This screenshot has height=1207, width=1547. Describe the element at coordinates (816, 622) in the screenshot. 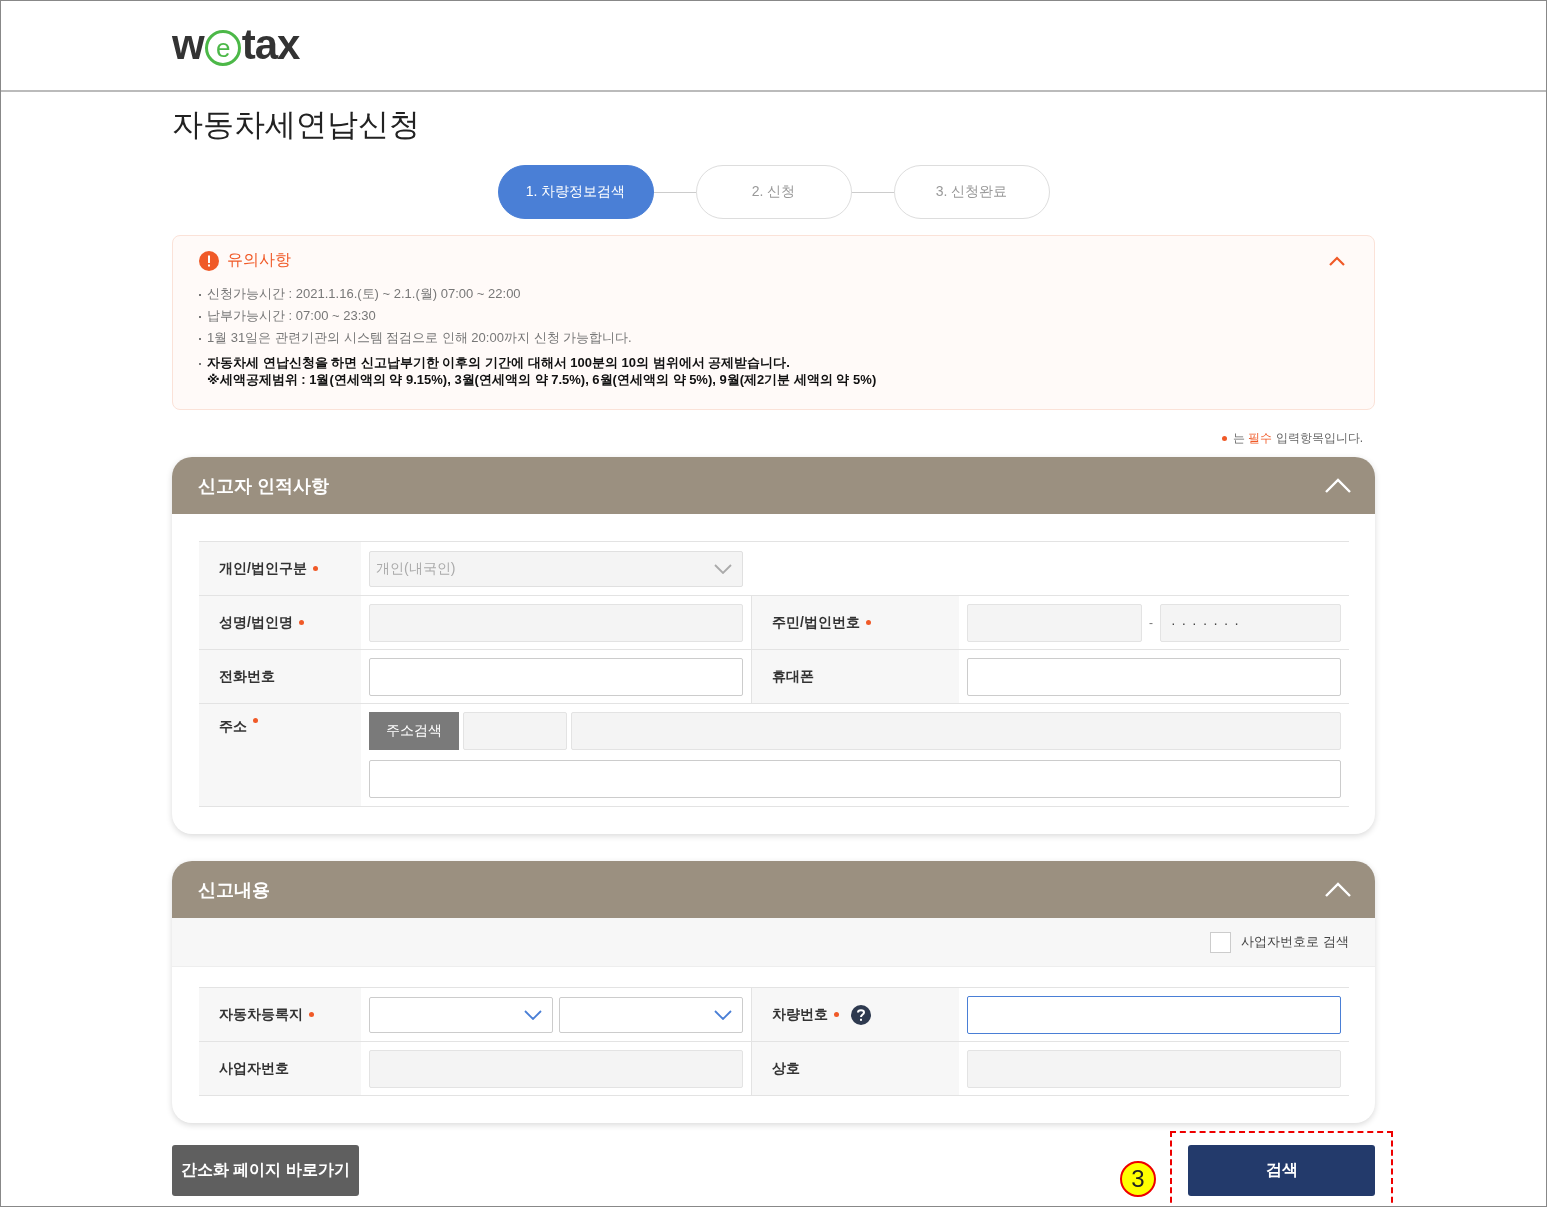

I see `field-label: 주민/법인번호` at that location.